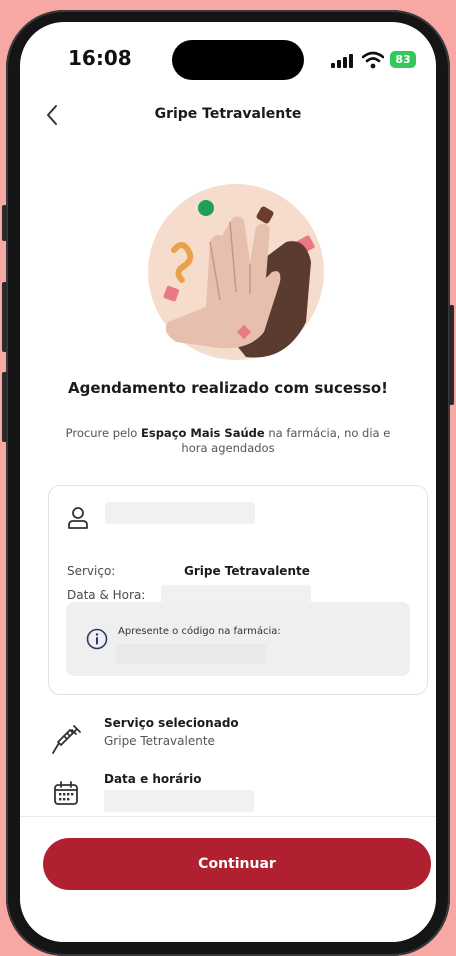  I want to click on summary-datetime-title: Data e horário, so click(153, 779).